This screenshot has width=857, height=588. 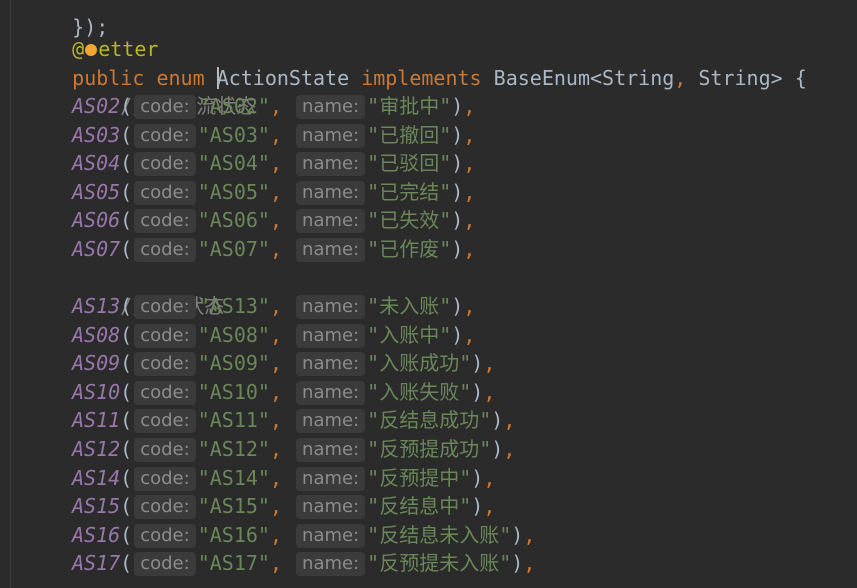 I want to click on enum-constant-line: AS02(code: "AS02", name: "审批中"),, so click(x=249, y=106).